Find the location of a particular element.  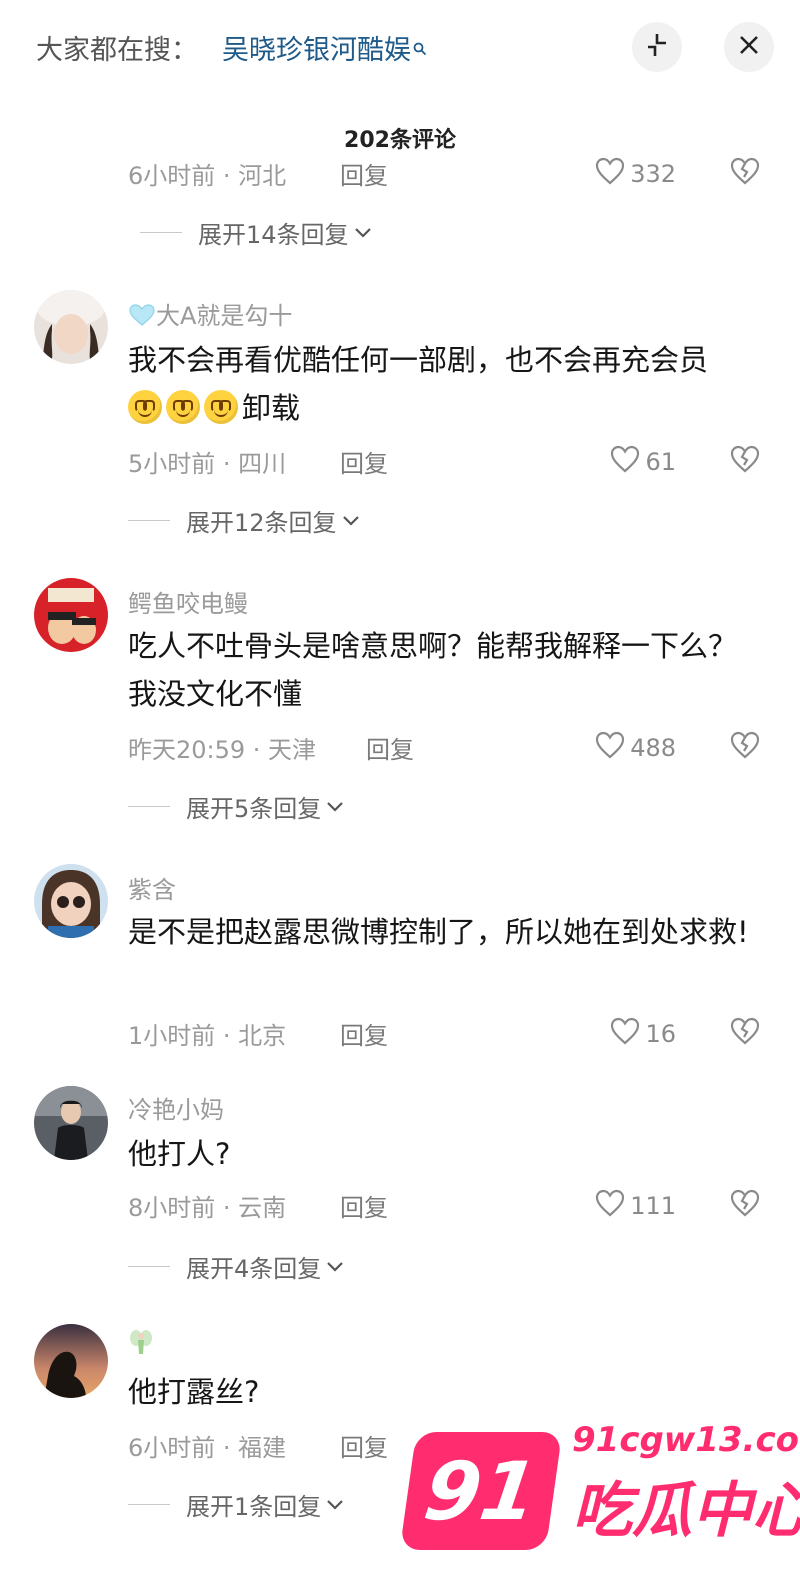

like-count: 61 is located at coordinates (660, 462).